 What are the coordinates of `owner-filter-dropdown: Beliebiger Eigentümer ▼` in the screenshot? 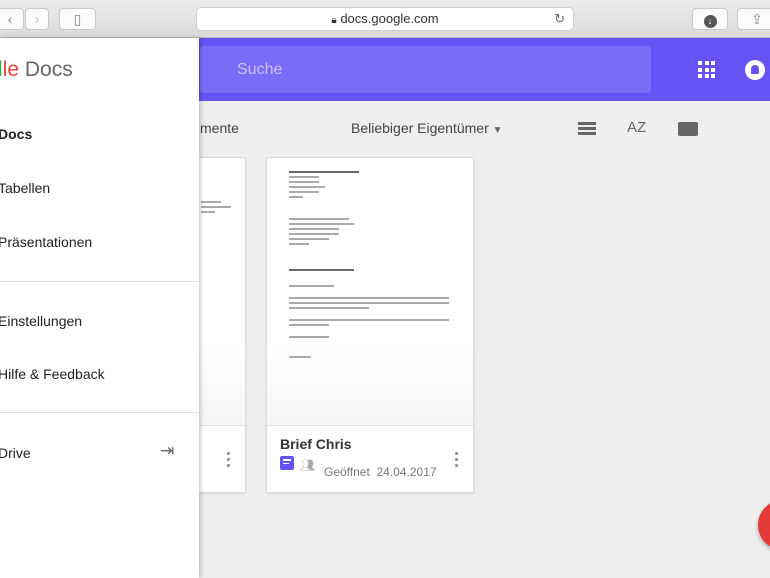 It's located at (427, 128).